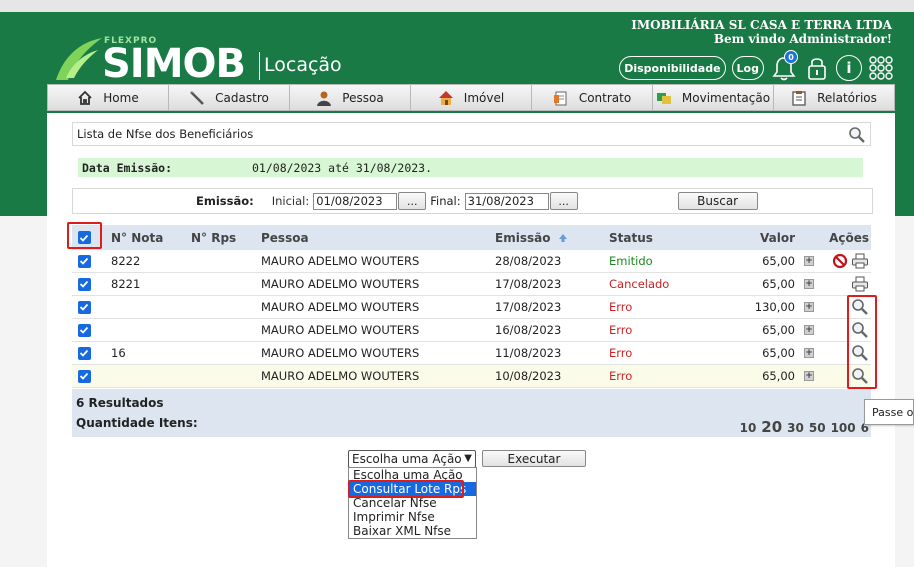 The height and width of the screenshot is (567, 914). Describe the element at coordinates (118, 353) in the screenshot. I see `cell-nota: 16` at that location.